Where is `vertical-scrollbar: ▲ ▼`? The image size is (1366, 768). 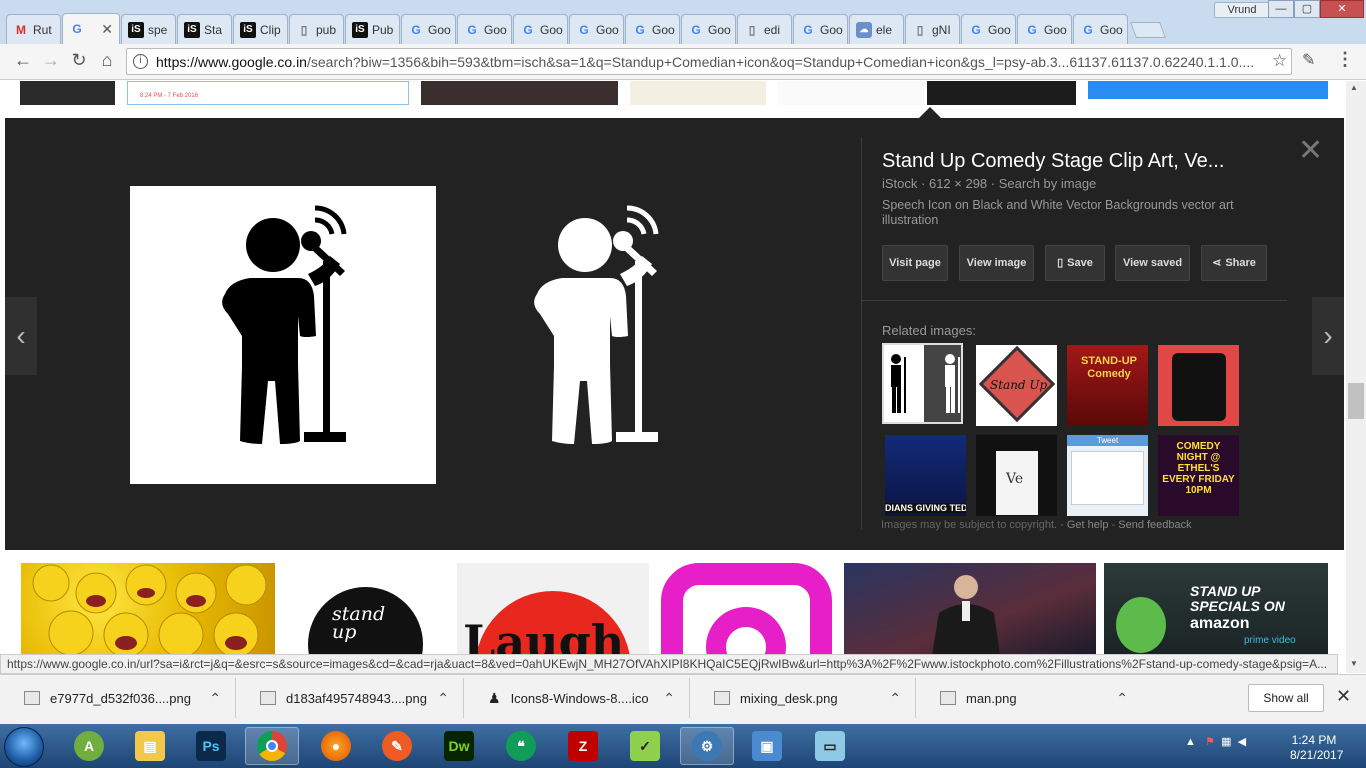 vertical-scrollbar: ▲ ▼ is located at coordinates (1356, 377).